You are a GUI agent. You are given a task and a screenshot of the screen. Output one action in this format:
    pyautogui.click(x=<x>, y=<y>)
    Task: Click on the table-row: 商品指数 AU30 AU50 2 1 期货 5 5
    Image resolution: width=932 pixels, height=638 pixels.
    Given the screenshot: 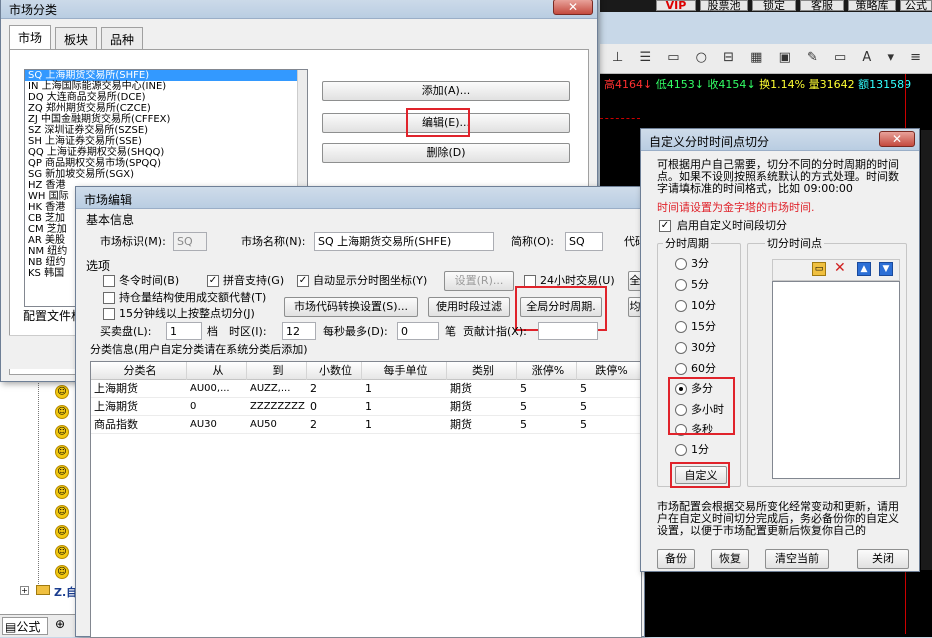 What is the action you would take?
    pyautogui.click(x=366, y=425)
    